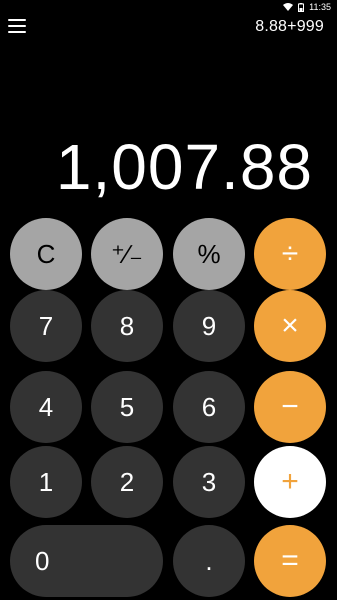 This screenshot has height=600, width=337. What do you see at coordinates (46, 482) in the screenshot?
I see `digit-1-button: 1` at bounding box center [46, 482].